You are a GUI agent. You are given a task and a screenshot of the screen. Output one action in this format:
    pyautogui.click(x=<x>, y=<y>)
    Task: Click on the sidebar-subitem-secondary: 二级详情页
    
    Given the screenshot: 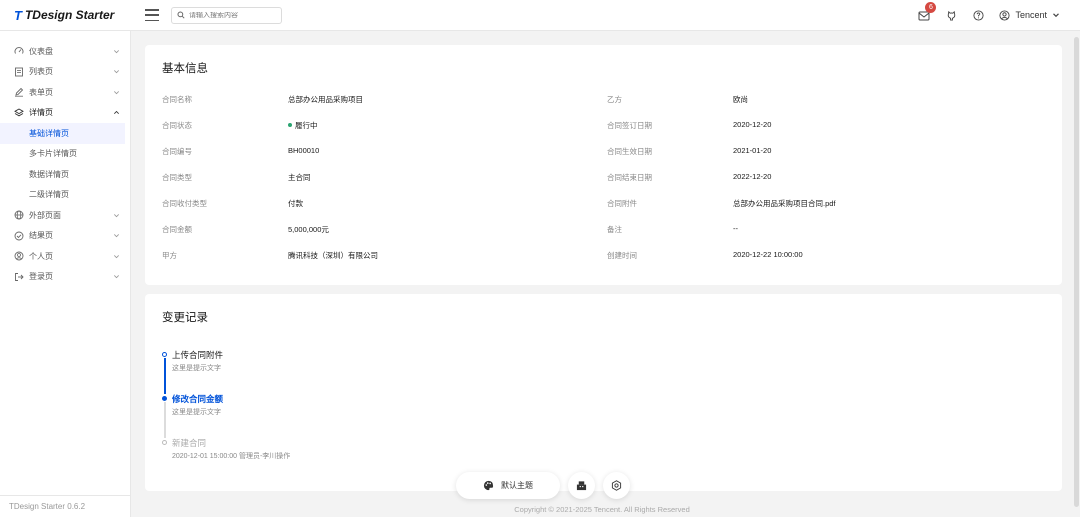 What is the action you would take?
    pyautogui.click(x=62, y=195)
    